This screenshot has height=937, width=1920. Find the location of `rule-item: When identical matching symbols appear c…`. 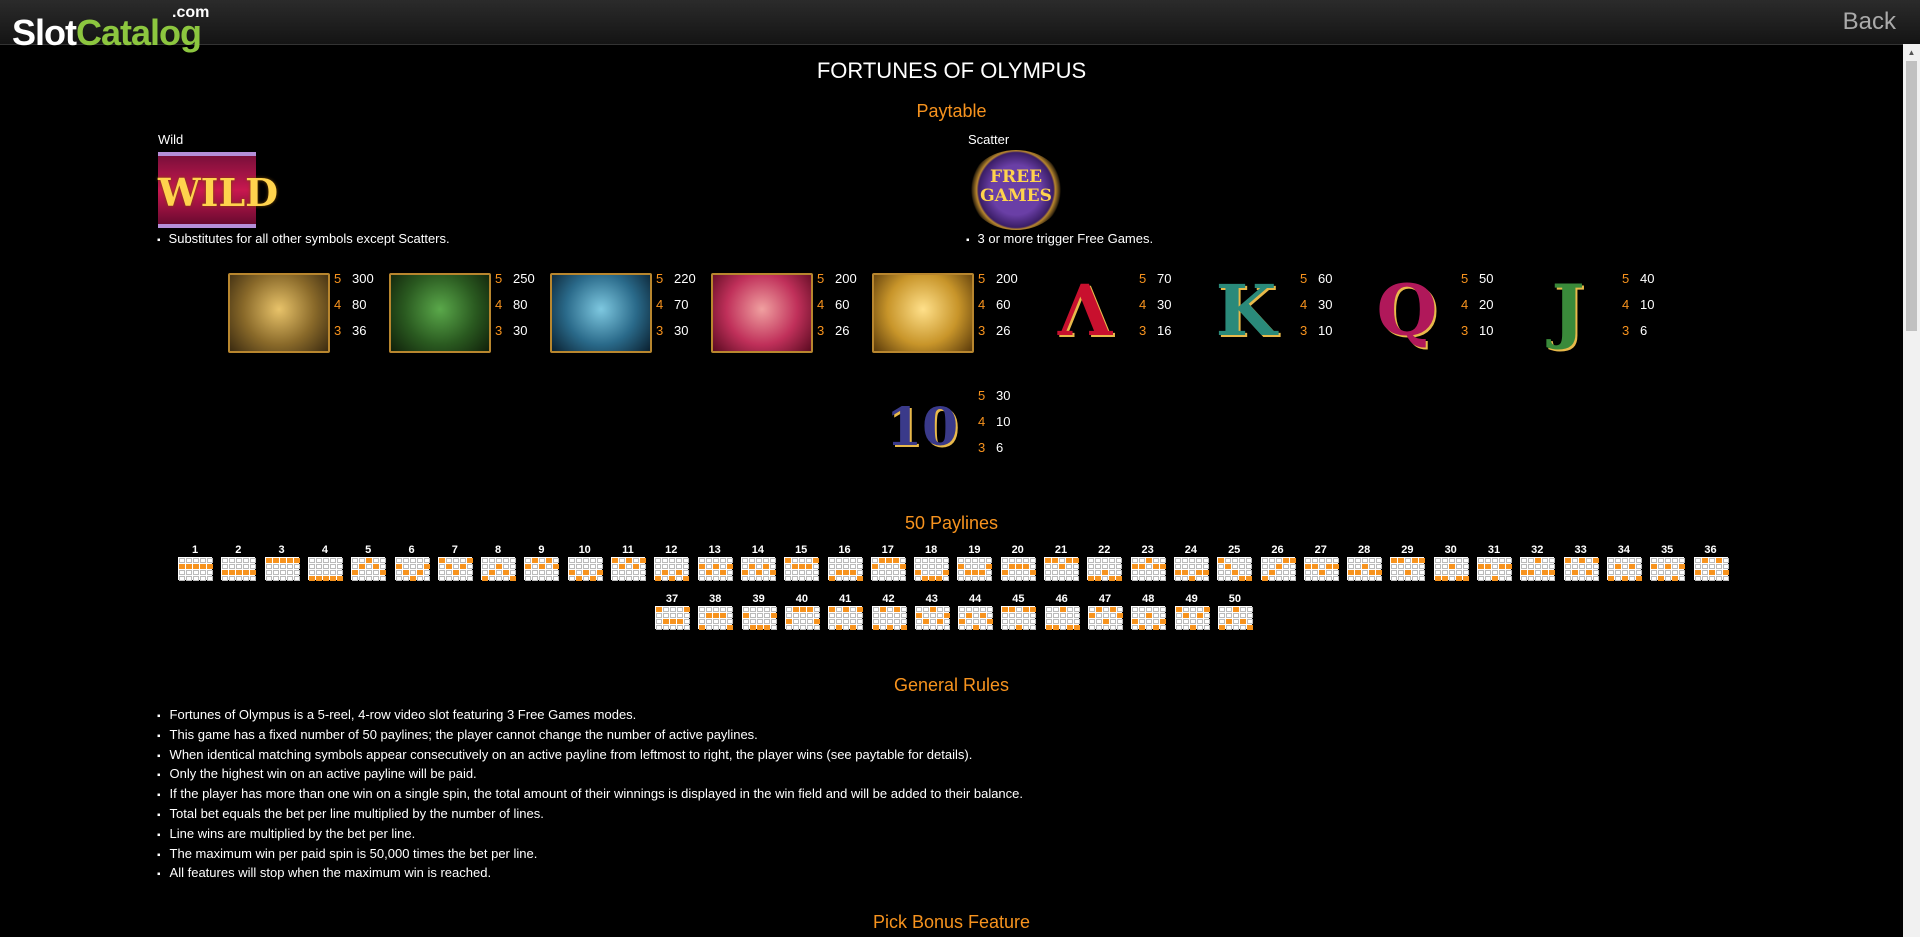

rule-item: When identical matching symbols appear c… is located at coordinates (565, 754).